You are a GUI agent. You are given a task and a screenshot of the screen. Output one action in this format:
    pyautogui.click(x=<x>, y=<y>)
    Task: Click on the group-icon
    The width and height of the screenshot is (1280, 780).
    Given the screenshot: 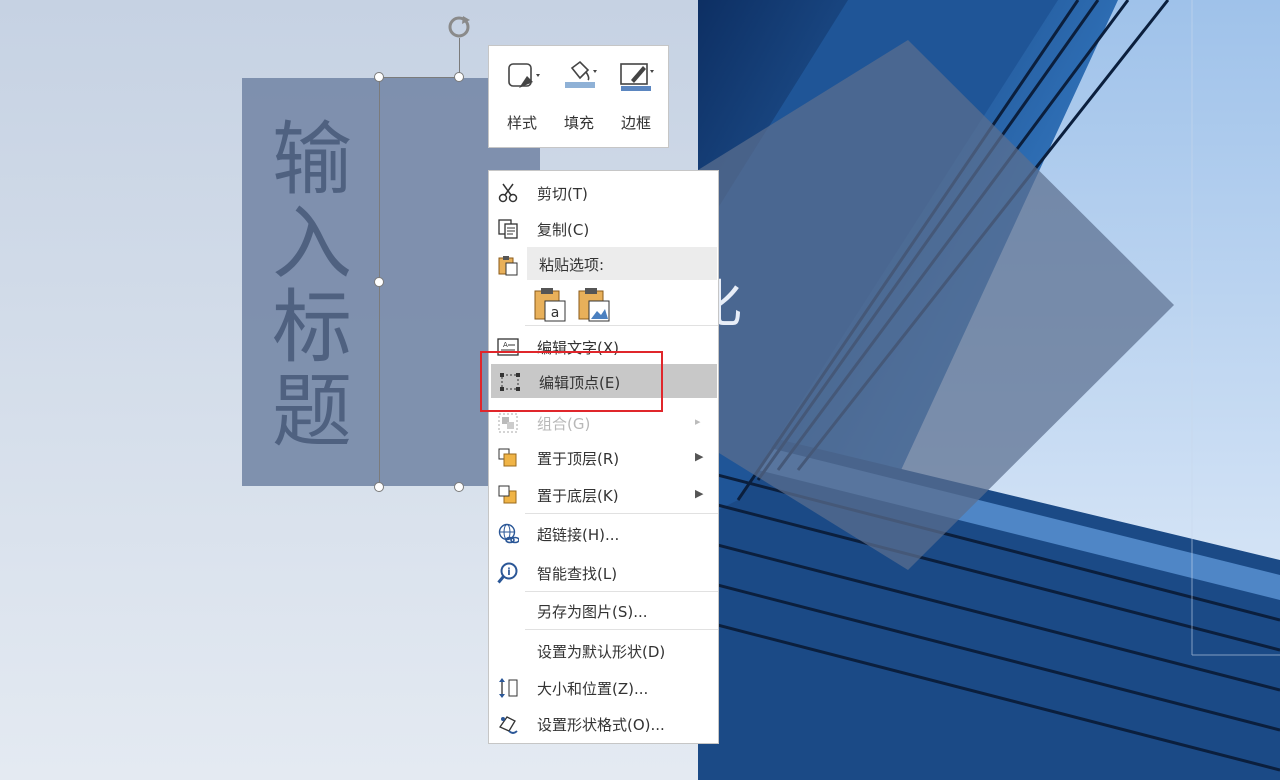 What is the action you would take?
    pyautogui.click(x=508, y=423)
    